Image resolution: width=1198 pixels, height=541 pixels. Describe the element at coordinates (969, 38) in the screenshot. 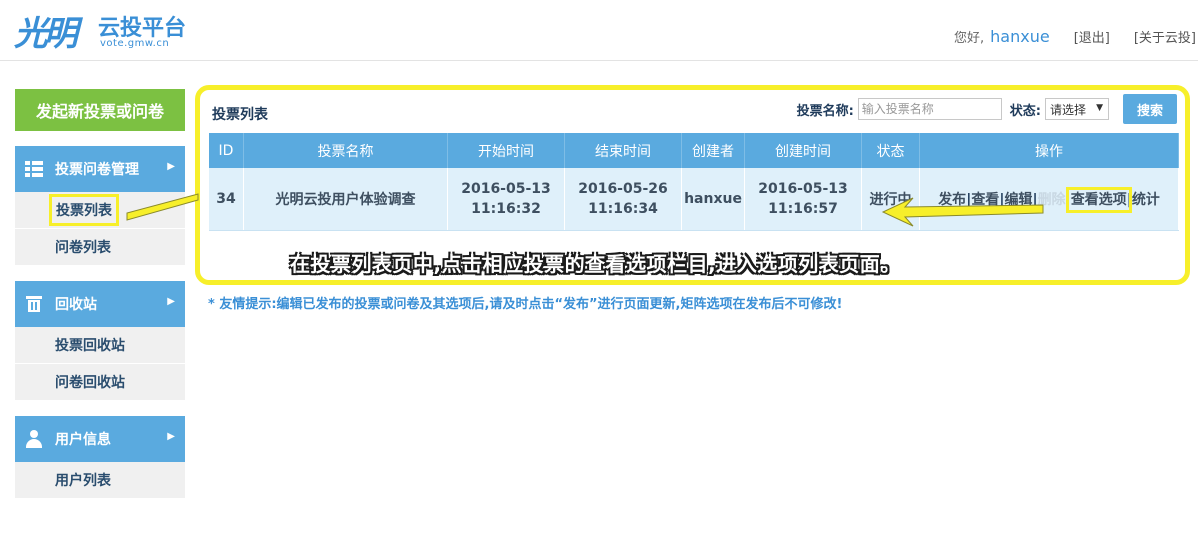

I see `greeting-text: 您好,` at that location.